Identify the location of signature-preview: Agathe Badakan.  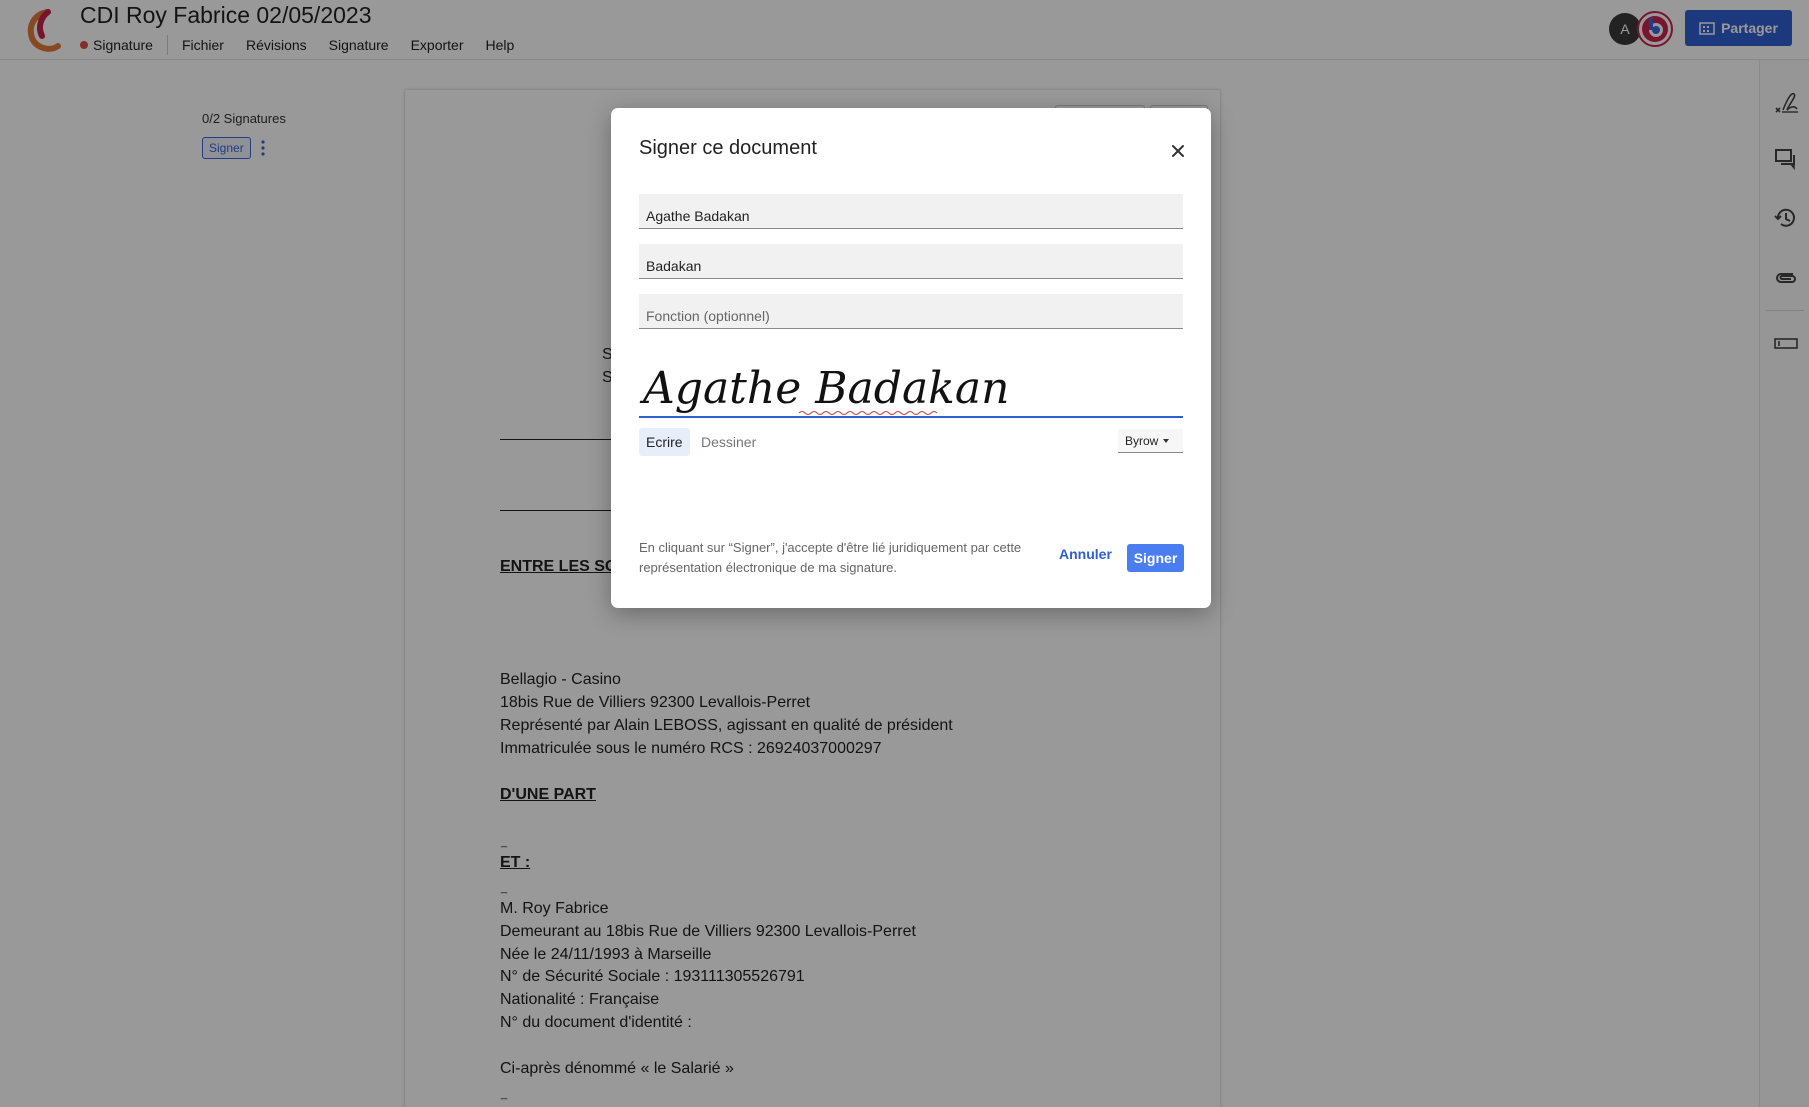
(824, 389).